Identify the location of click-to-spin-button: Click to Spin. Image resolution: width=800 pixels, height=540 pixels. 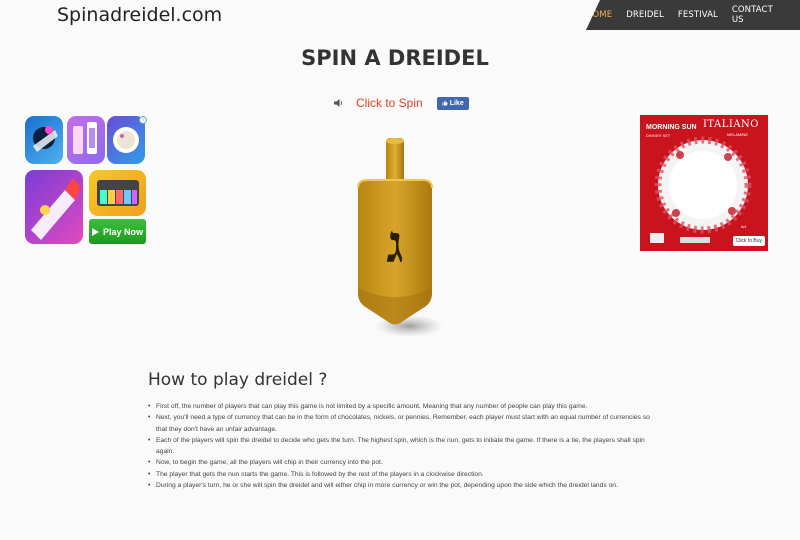
(389, 103).